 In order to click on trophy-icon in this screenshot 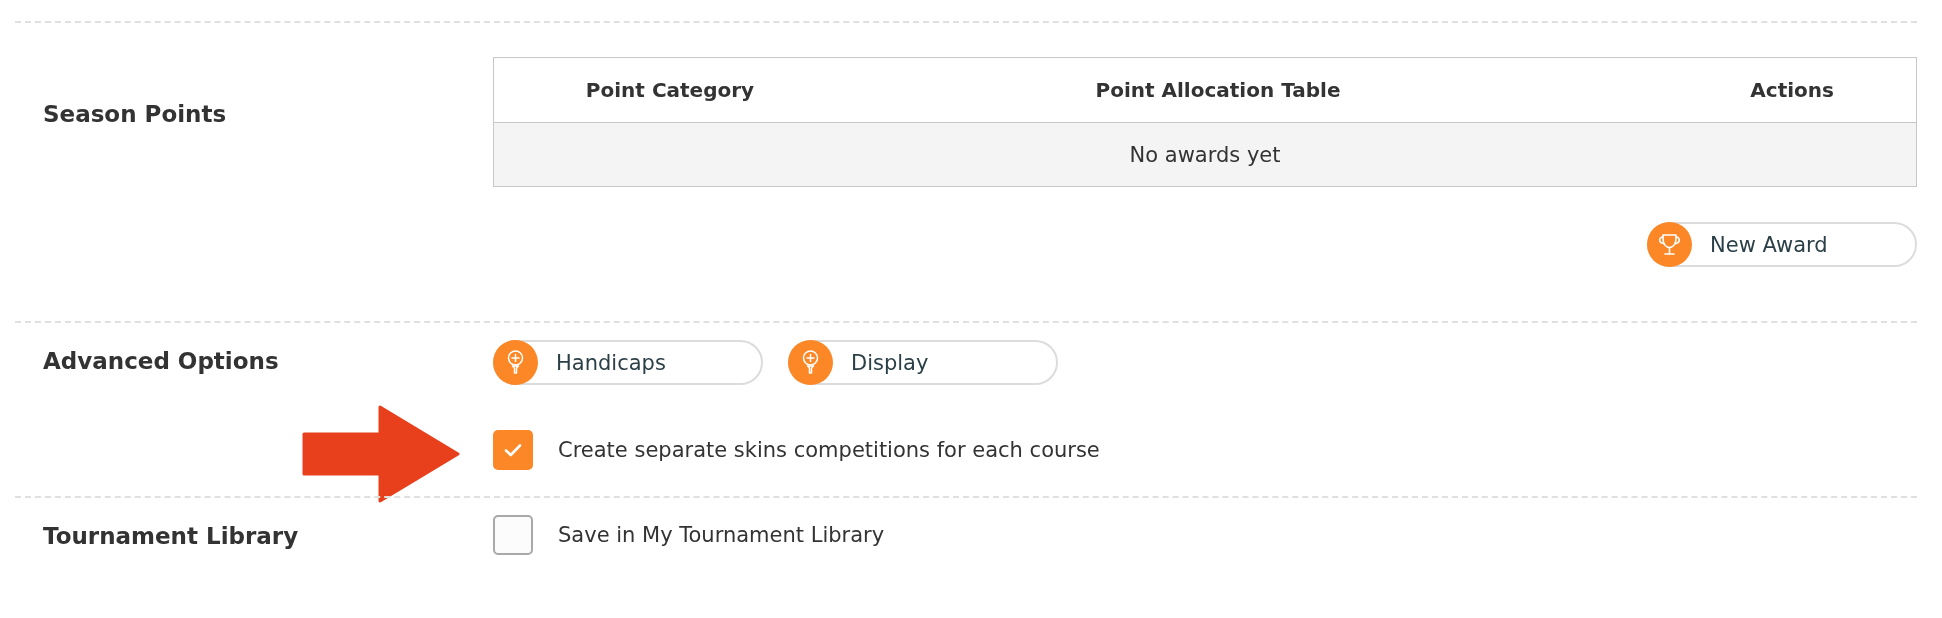, I will do `click(1669, 244)`.